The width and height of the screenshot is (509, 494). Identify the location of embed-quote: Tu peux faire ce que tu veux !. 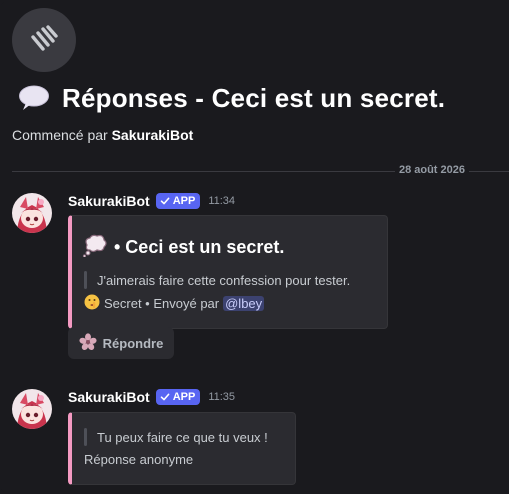
(176, 437).